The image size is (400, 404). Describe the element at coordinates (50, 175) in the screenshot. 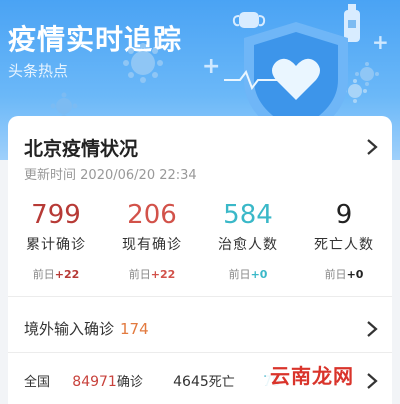

I see `update-label: 更新时间` at that location.